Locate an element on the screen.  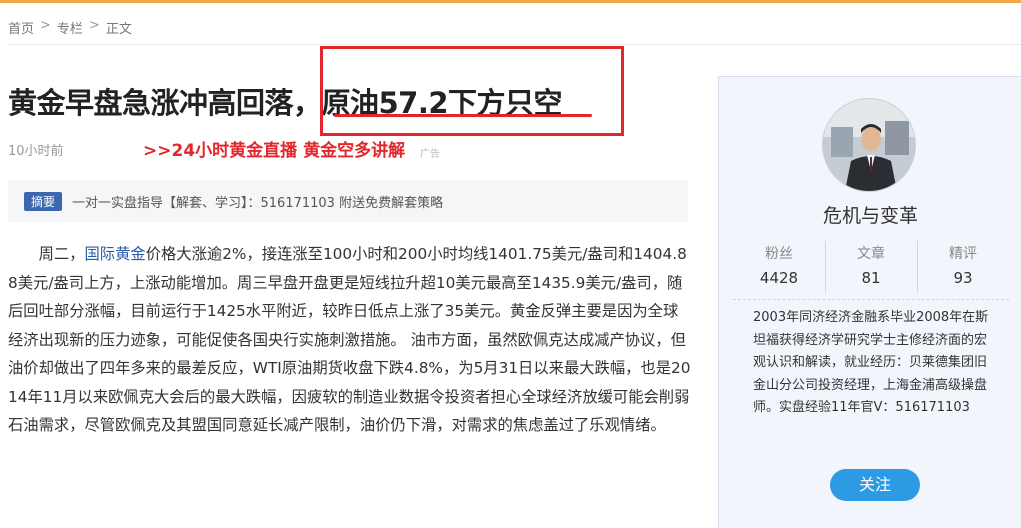
stat-articles: 文章 81 is located at coordinates (871, 267).